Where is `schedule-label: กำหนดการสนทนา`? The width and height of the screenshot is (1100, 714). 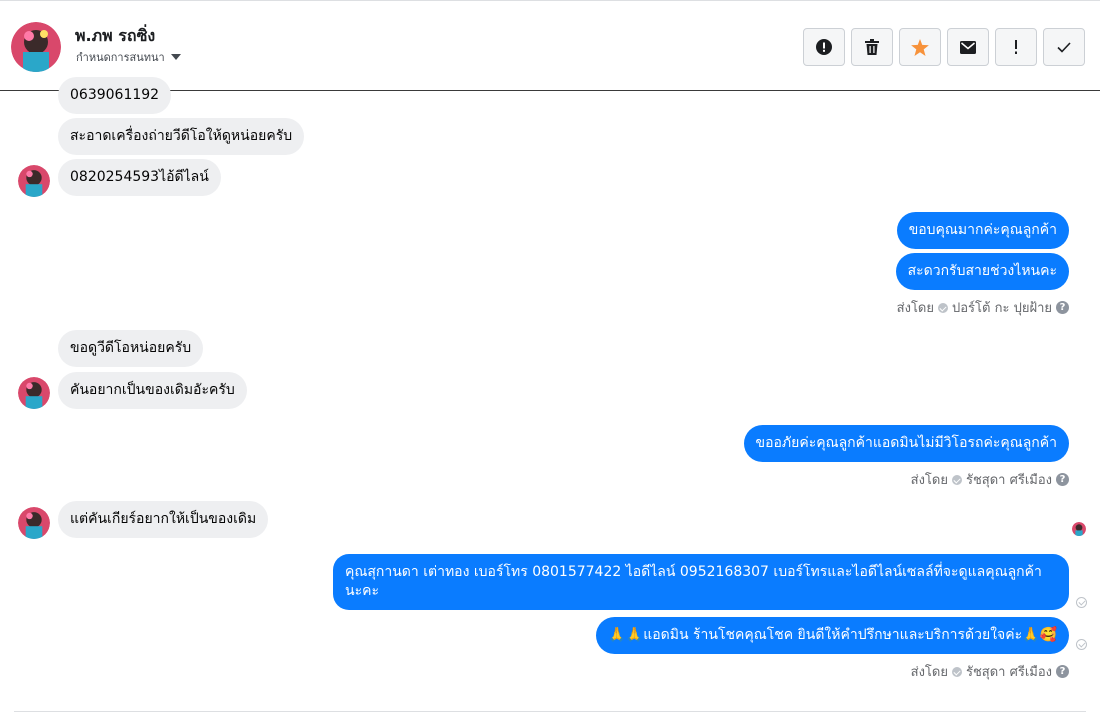
schedule-label: กำหนดการสนทนา is located at coordinates (120, 57).